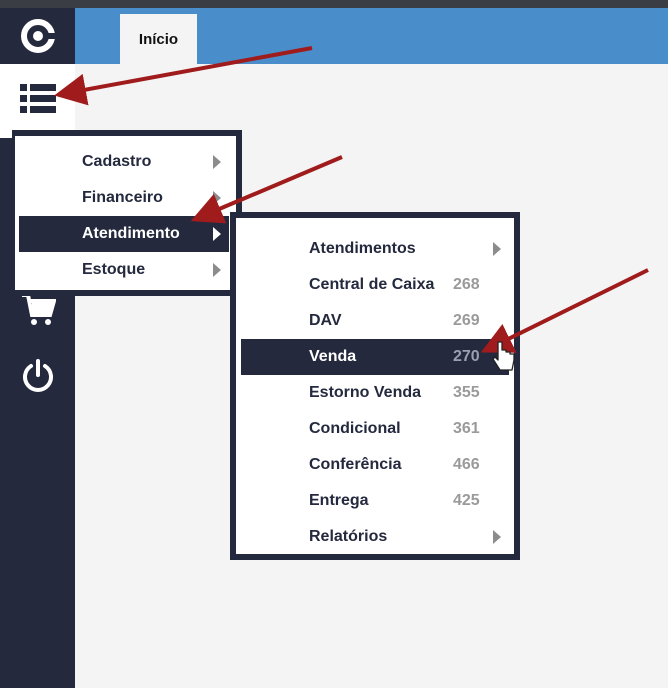 The height and width of the screenshot is (688, 668). What do you see at coordinates (375, 429) in the screenshot?
I see `submenu-item-condicional: Condicional 361` at bounding box center [375, 429].